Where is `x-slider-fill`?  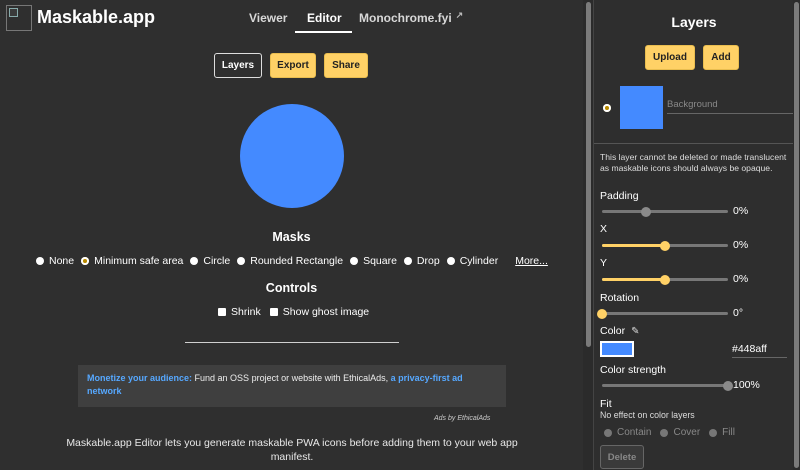
x-slider-fill is located at coordinates (633, 245).